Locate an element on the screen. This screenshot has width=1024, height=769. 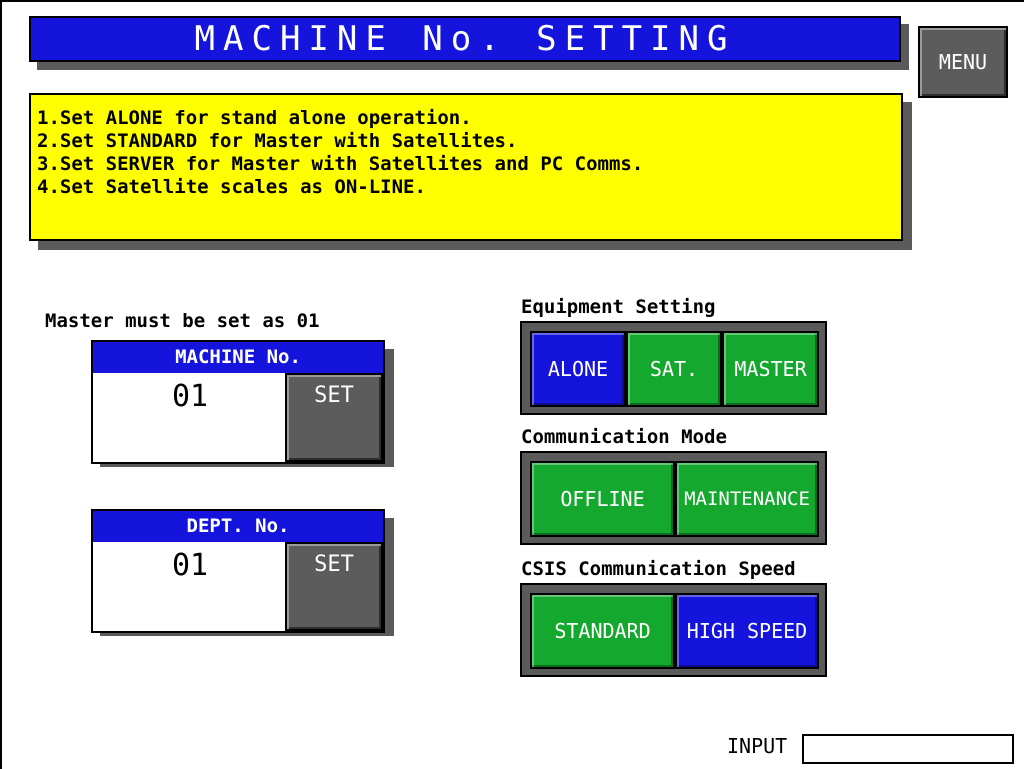
dept-no-label: DEPT. No. is located at coordinates (238, 526).